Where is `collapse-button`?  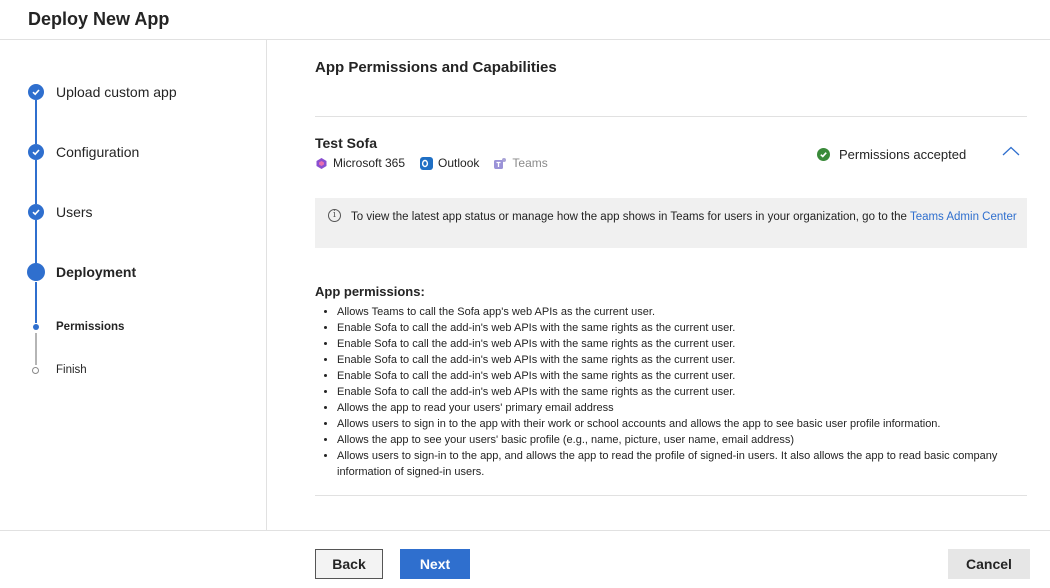 collapse-button is located at coordinates (1011, 151).